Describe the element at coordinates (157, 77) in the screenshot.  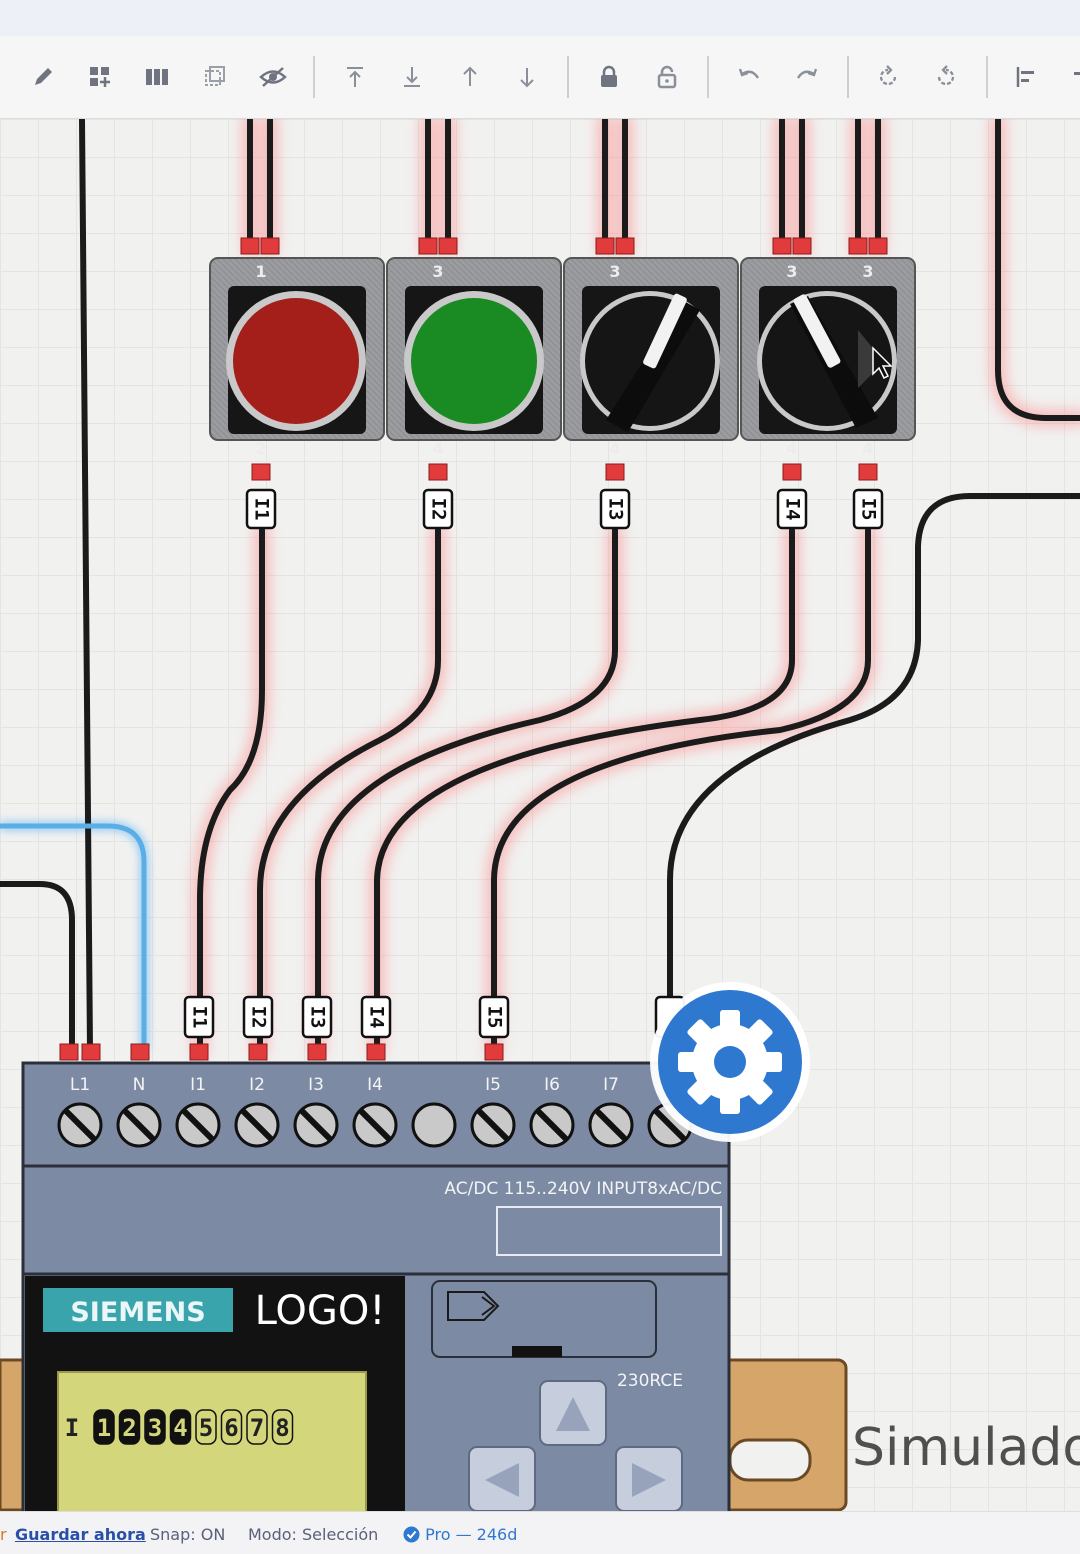
I see `columns-icon` at that location.